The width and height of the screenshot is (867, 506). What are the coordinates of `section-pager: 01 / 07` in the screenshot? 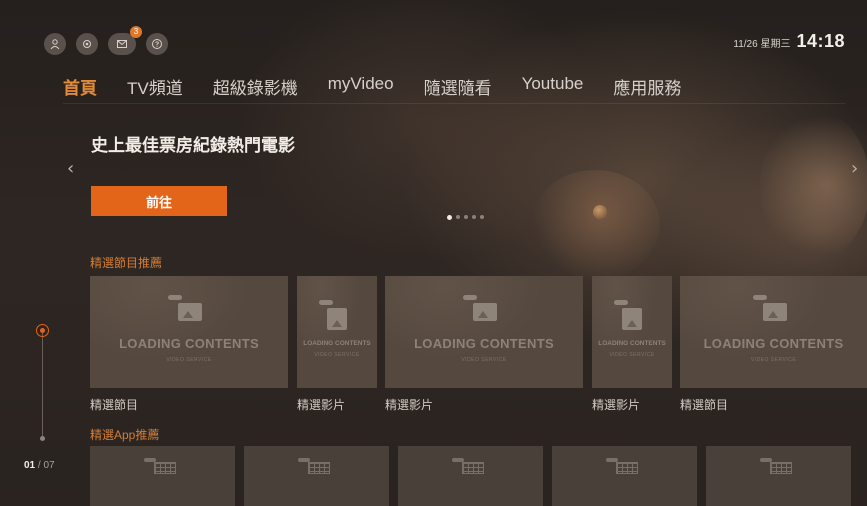 It's located at (39, 465).